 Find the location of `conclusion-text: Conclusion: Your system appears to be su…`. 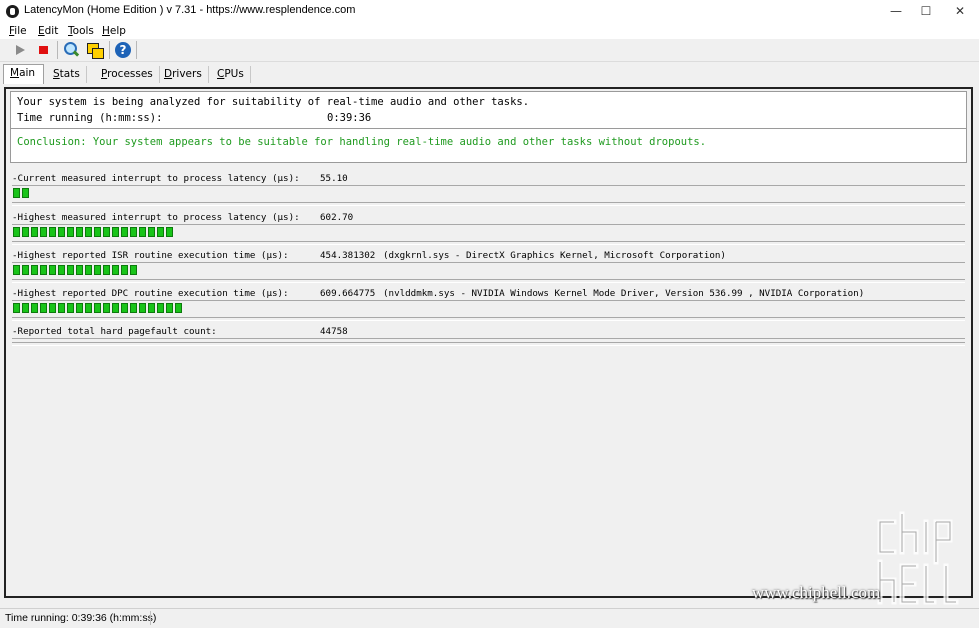

conclusion-text: Conclusion: Your system appears to be su… is located at coordinates (362, 142).